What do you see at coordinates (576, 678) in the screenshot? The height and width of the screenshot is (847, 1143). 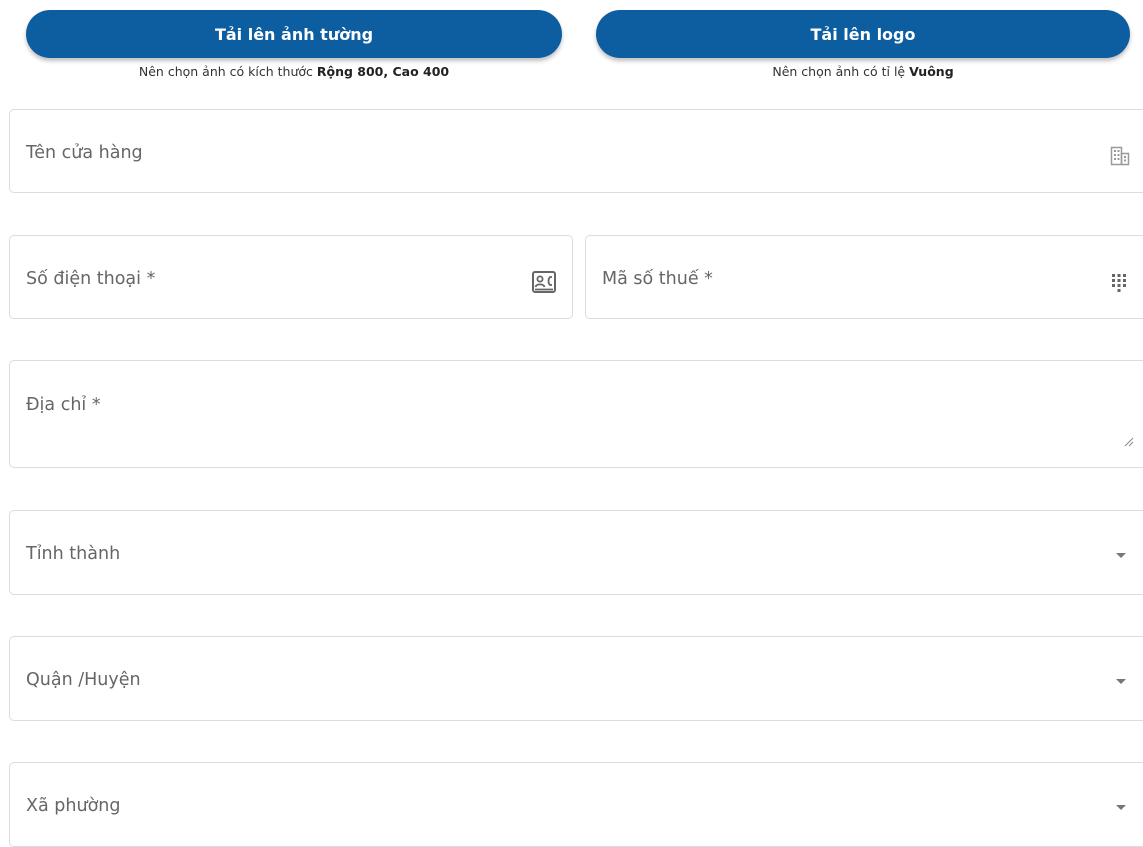 I see `district-select: Quận /Huyện` at bounding box center [576, 678].